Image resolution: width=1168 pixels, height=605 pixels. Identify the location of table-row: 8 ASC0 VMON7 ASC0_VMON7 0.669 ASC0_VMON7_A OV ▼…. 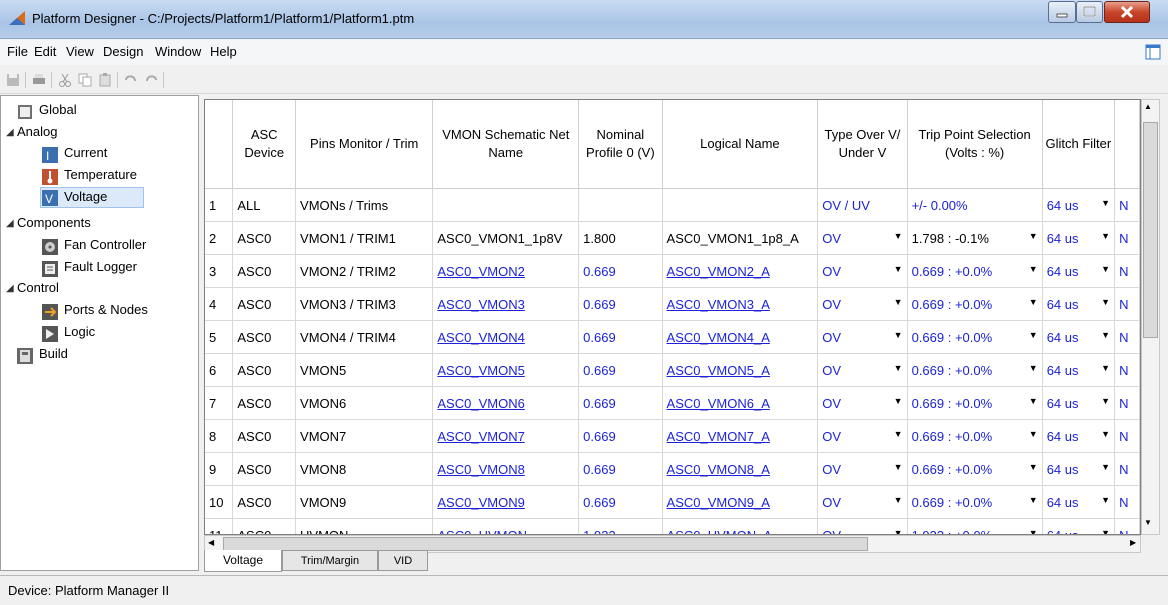
(672, 436).